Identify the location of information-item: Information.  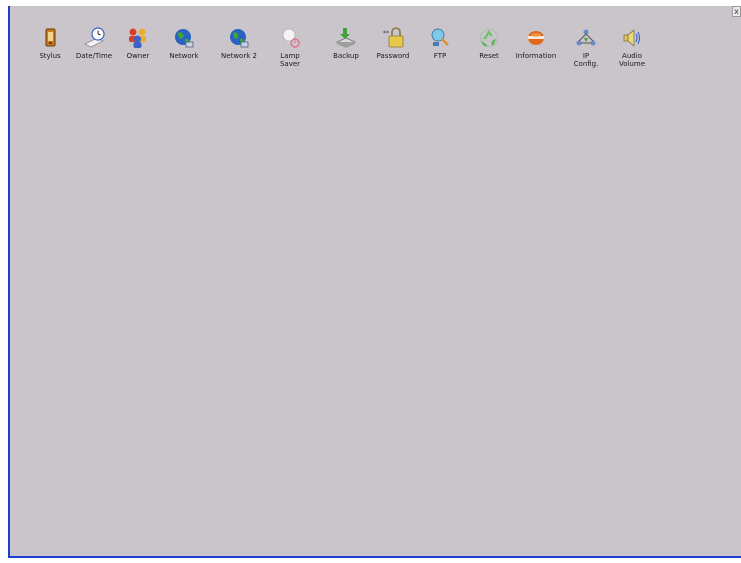
(536, 43).